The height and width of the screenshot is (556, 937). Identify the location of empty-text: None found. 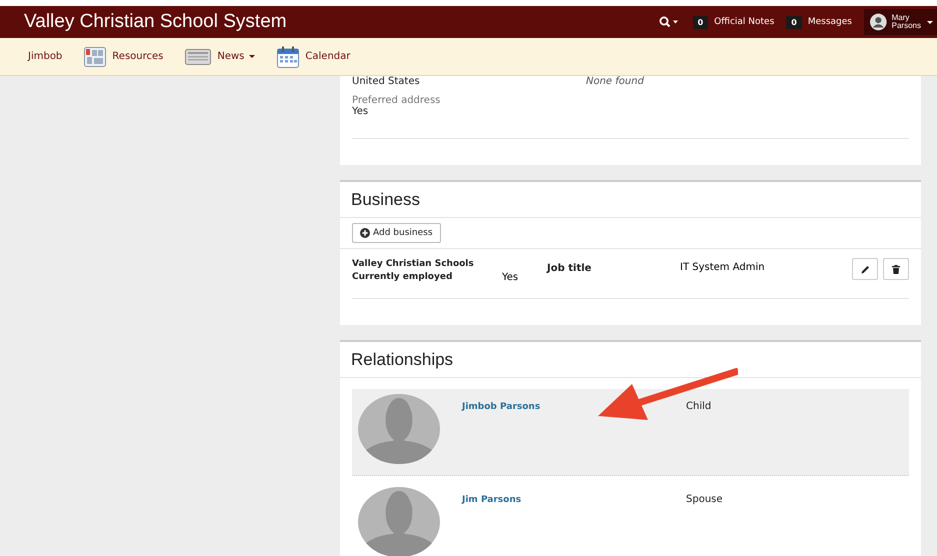
(615, 82).